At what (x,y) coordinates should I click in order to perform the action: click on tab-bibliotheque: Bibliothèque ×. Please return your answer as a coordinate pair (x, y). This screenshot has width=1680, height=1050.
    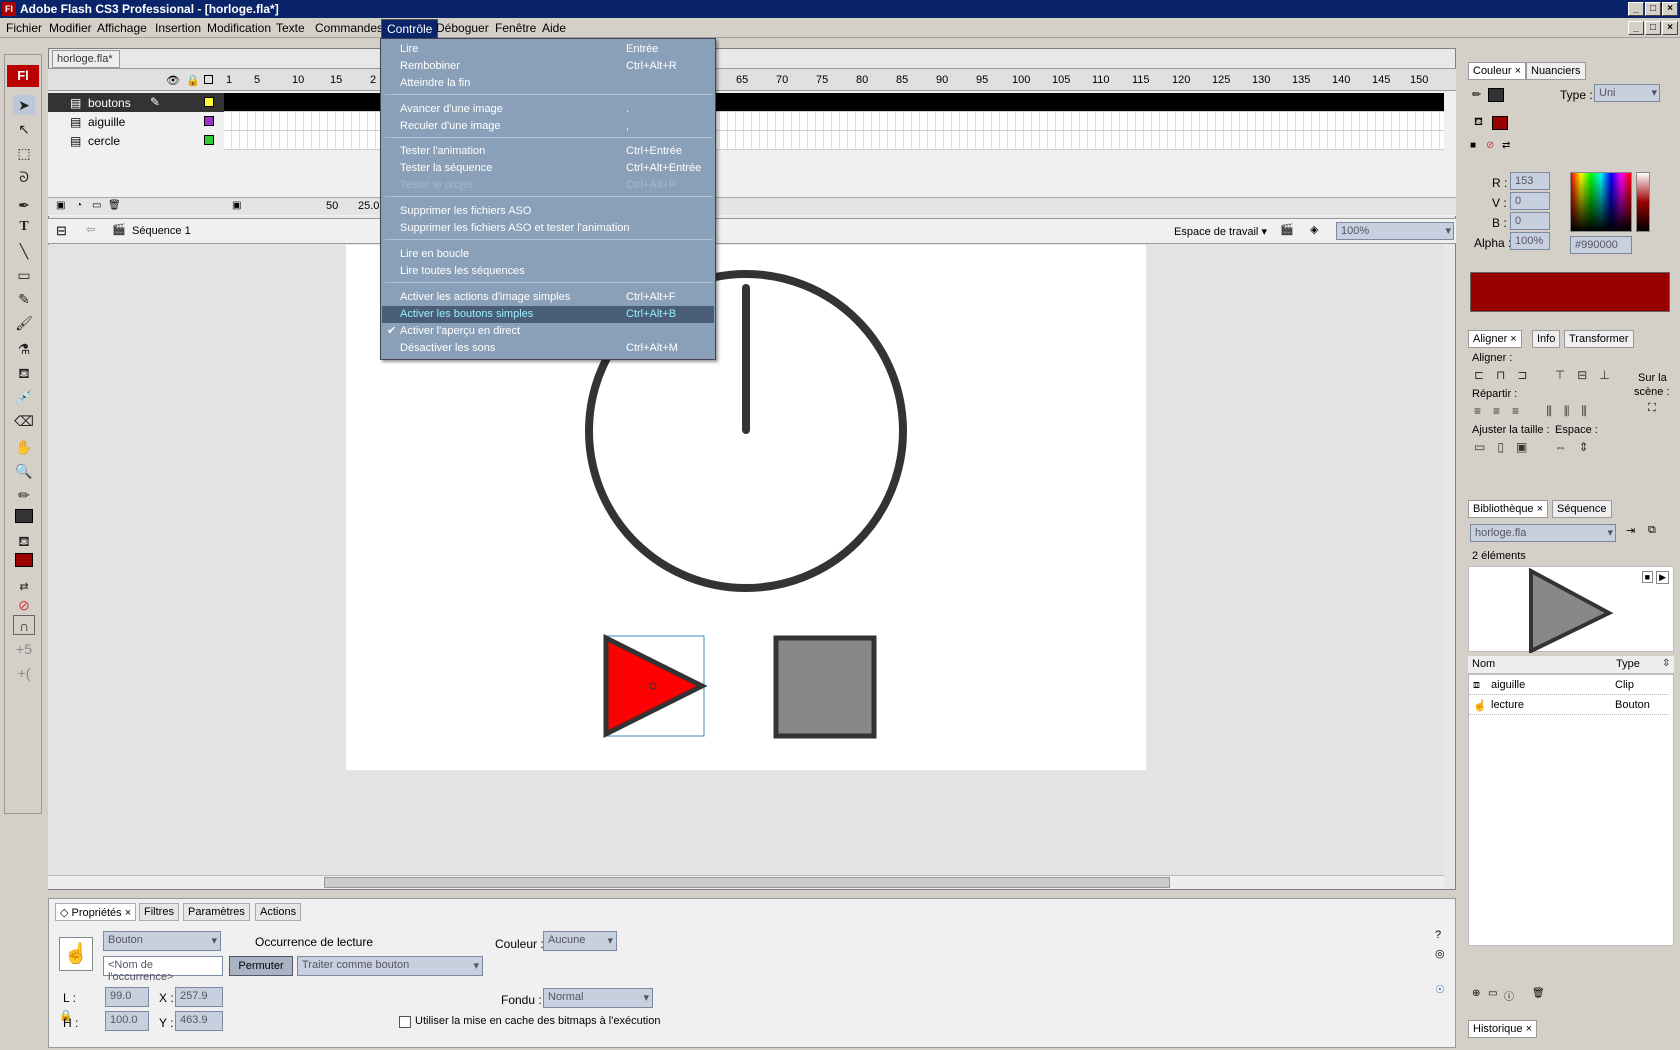
    Looking at the image, I should click on (1508, 509).